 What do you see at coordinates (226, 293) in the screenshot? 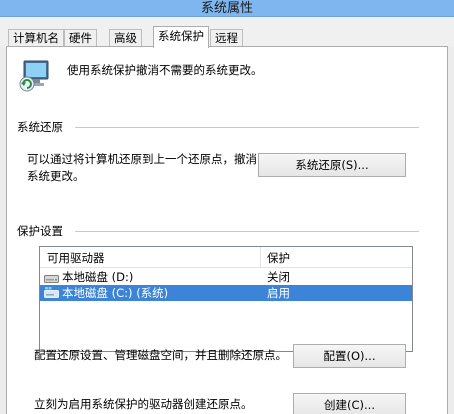
I see `drive-row-c: 本地磁盘 (C:) (系统) 启用` at bounding box center [226, 293].